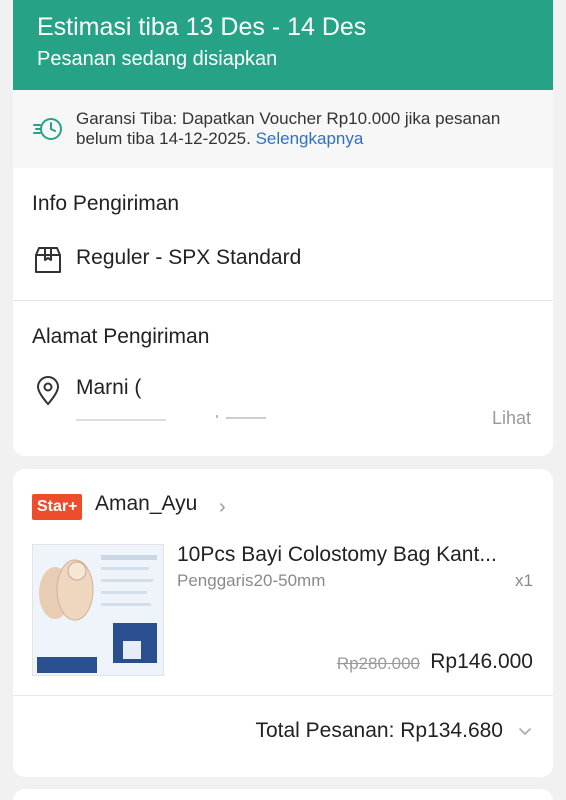  What do you see at coordinates (106, 203) in the screenshot?
I see `shipping-info-title: Info Pengiriman` at bounding box center [106, 203].